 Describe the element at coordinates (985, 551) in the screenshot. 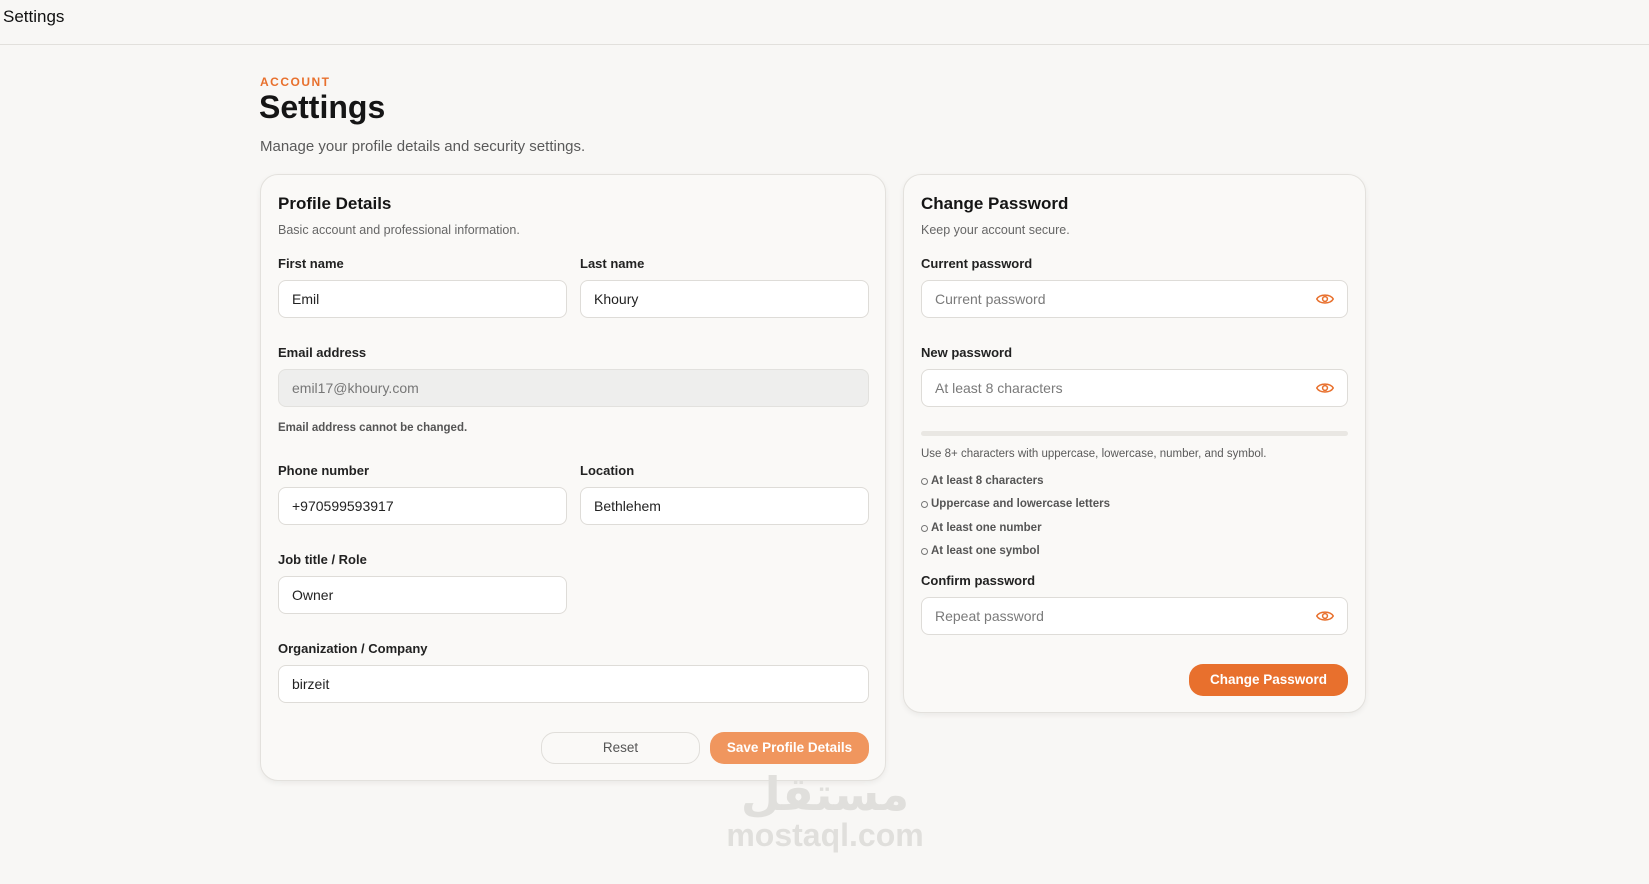

I see `requirement-text: At least one symbol` at that location.